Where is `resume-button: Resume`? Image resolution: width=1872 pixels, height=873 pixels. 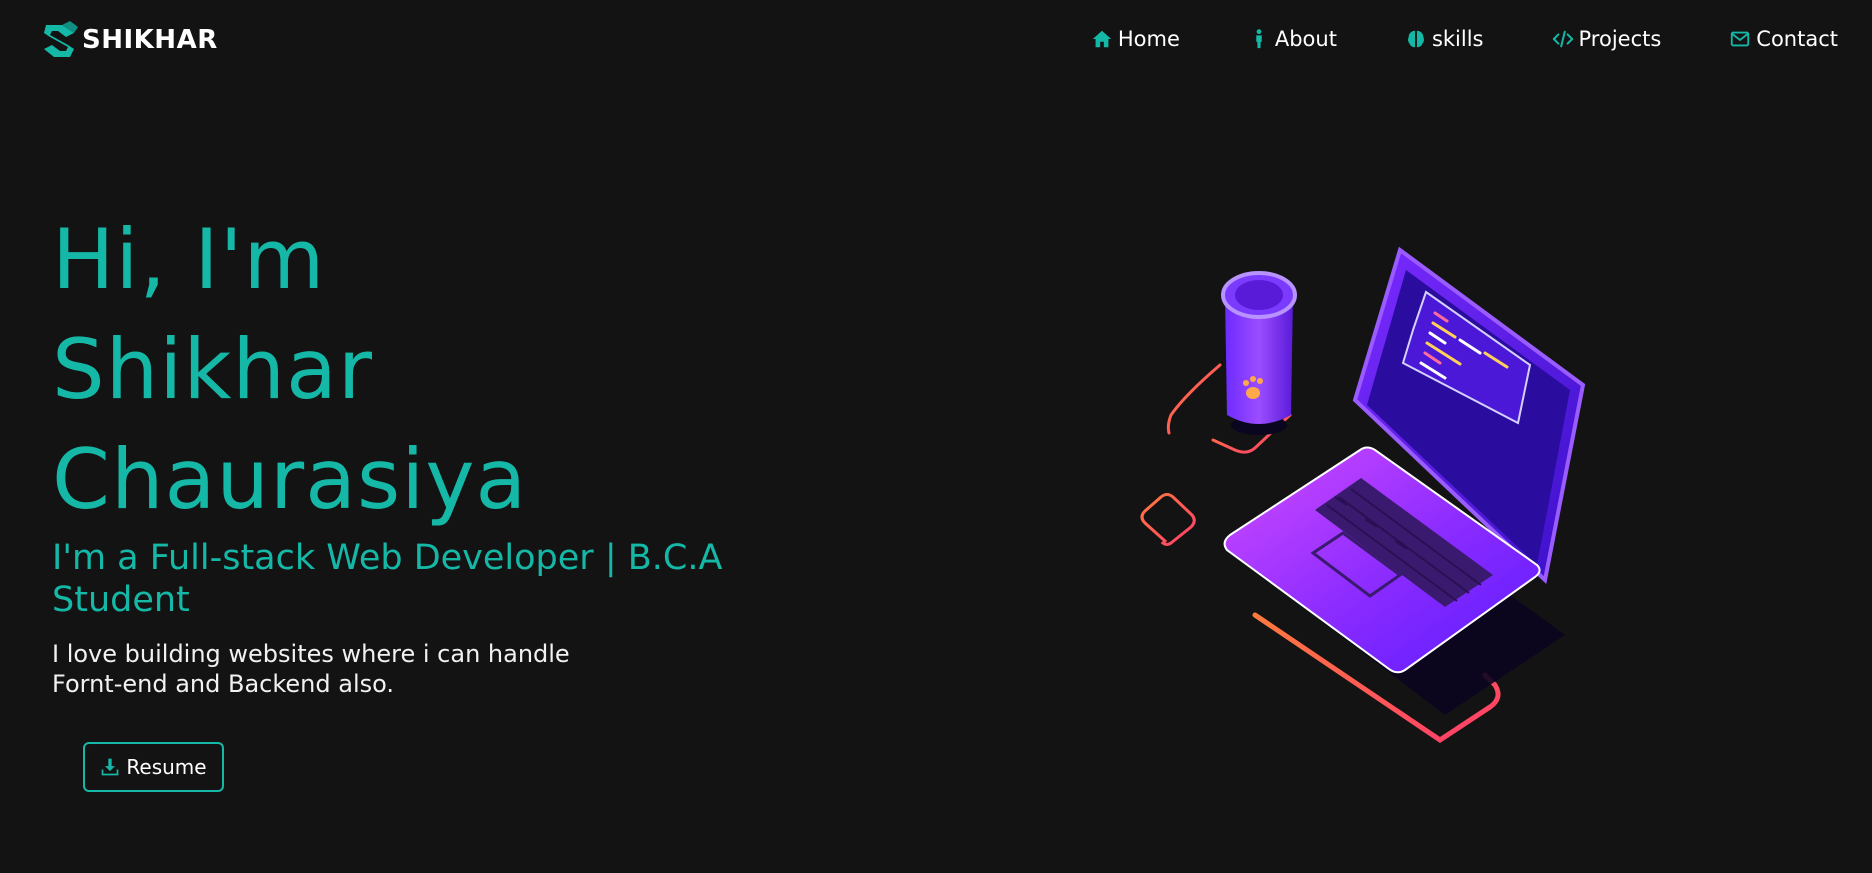 resume-button: Resume is located at coordinates (153, 767).